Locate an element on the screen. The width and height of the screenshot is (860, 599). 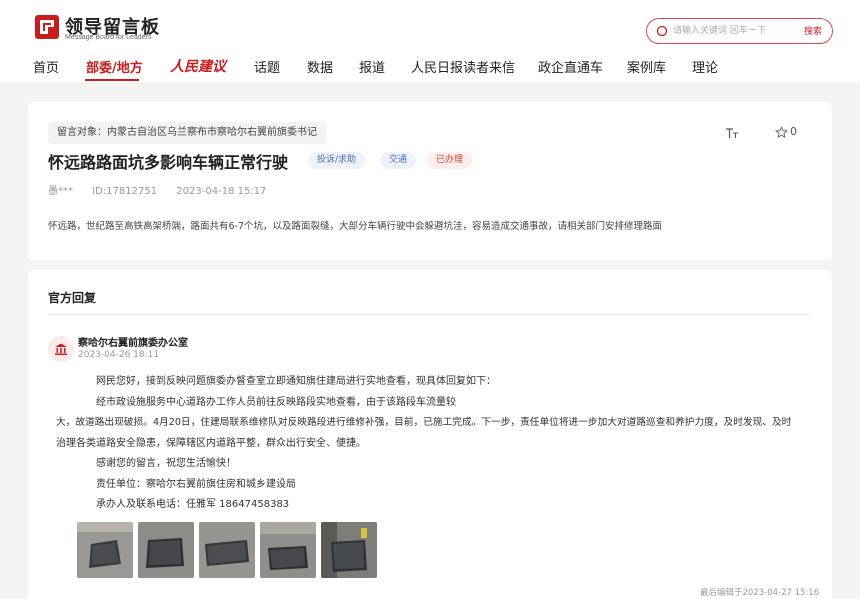
reply-heading: 官方回复 is located at coordinates (72, 298).